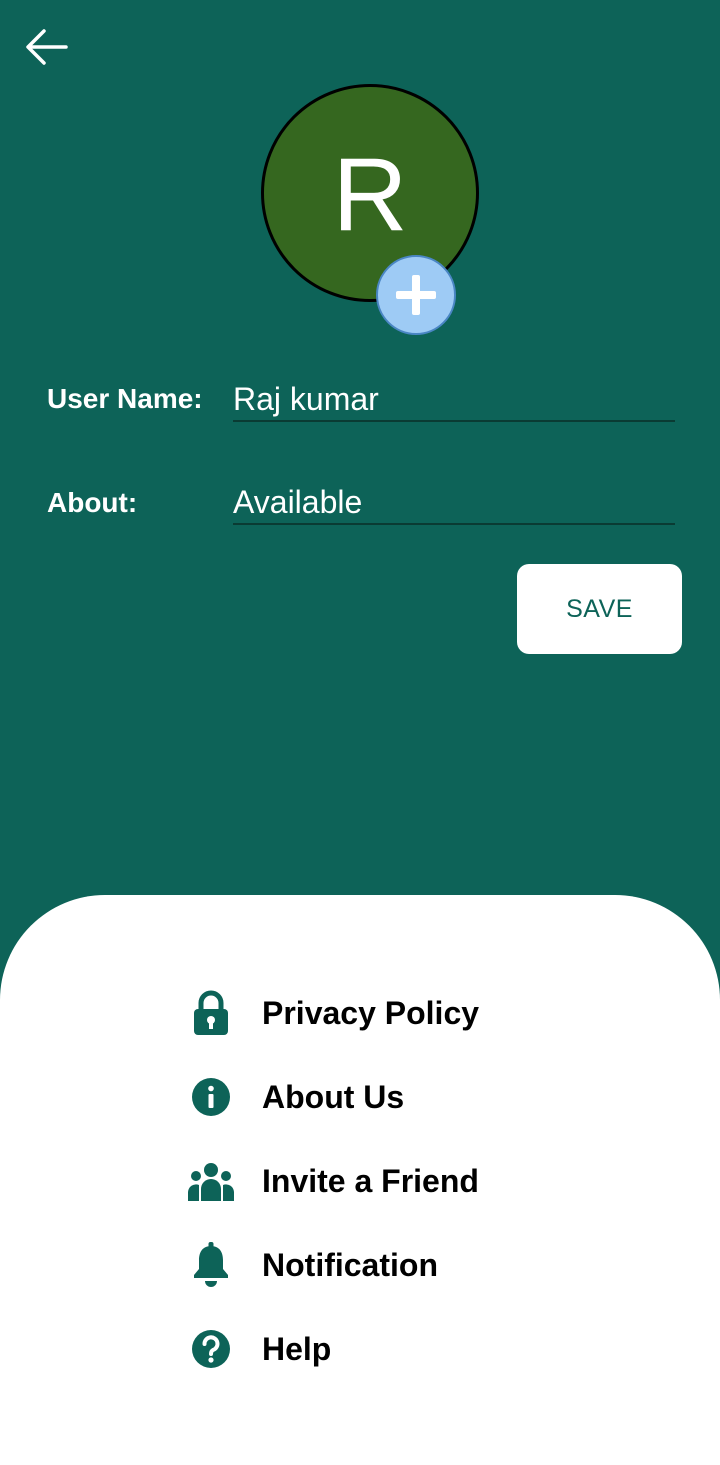 The height and width of the screenshot is (1465, 720). I want to click on menu-item-notification: Notification, so click(370, 1265).